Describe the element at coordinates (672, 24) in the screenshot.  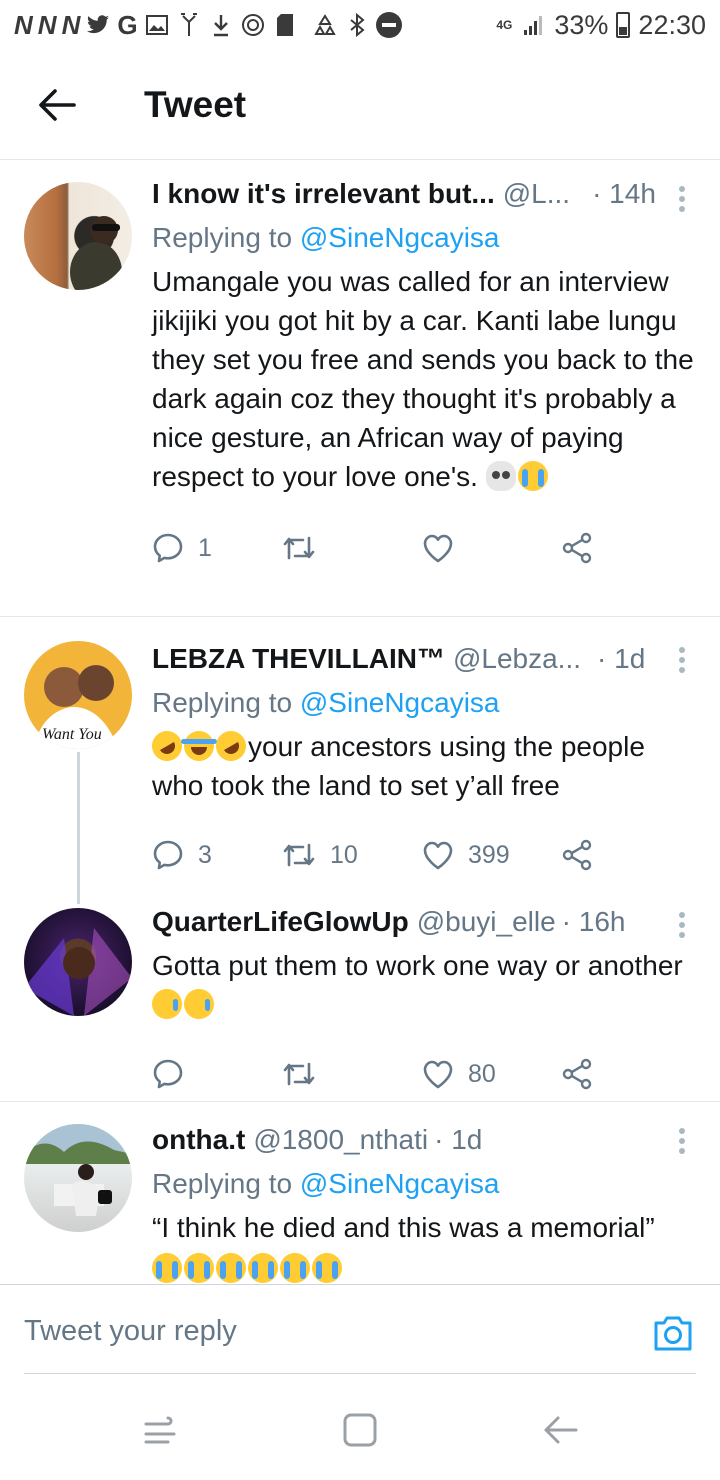
I see `clock: 22:30` at that location.